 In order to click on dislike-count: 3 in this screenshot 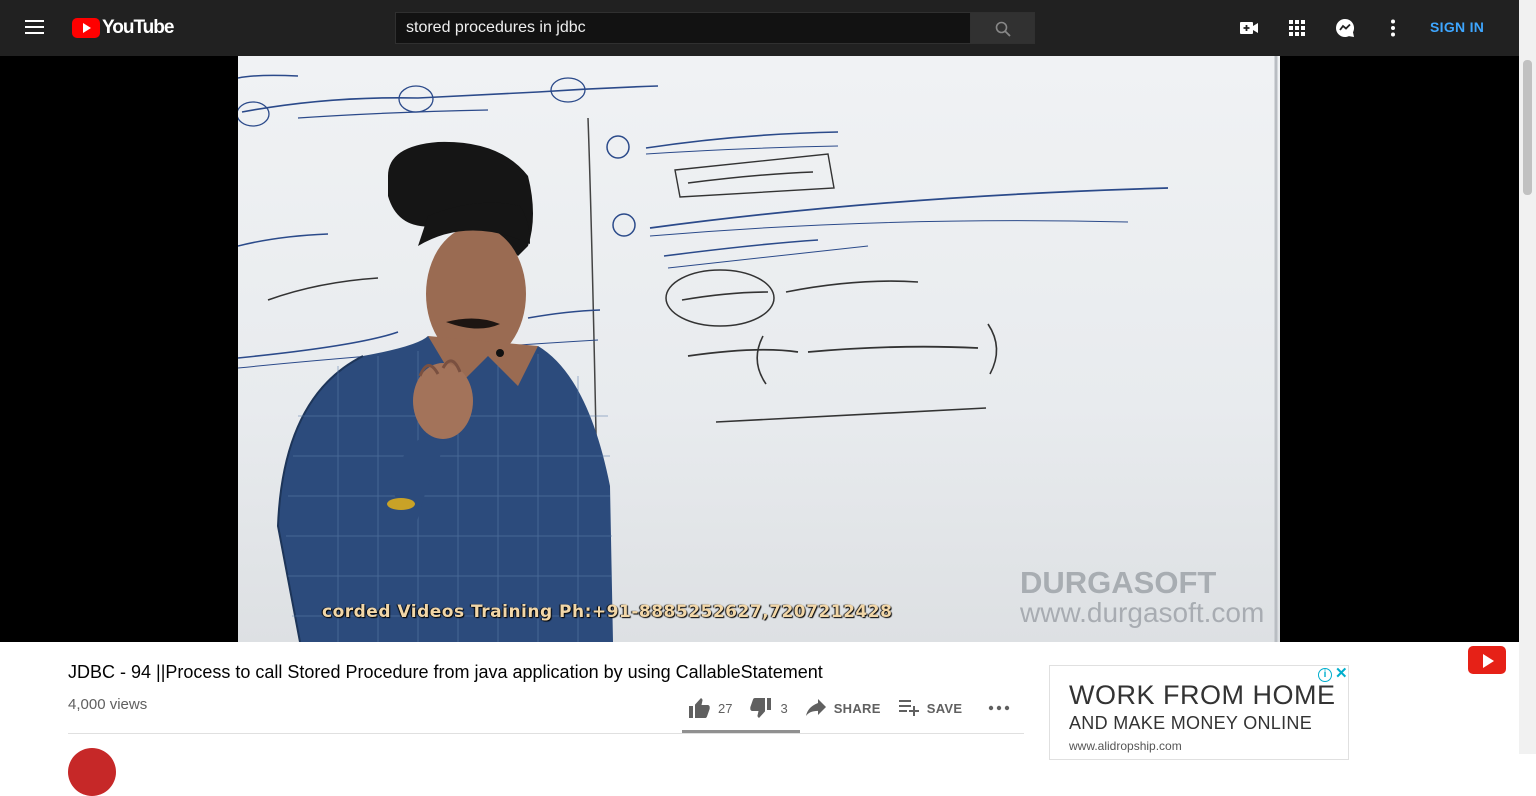, I will do `click(784, 708)`.